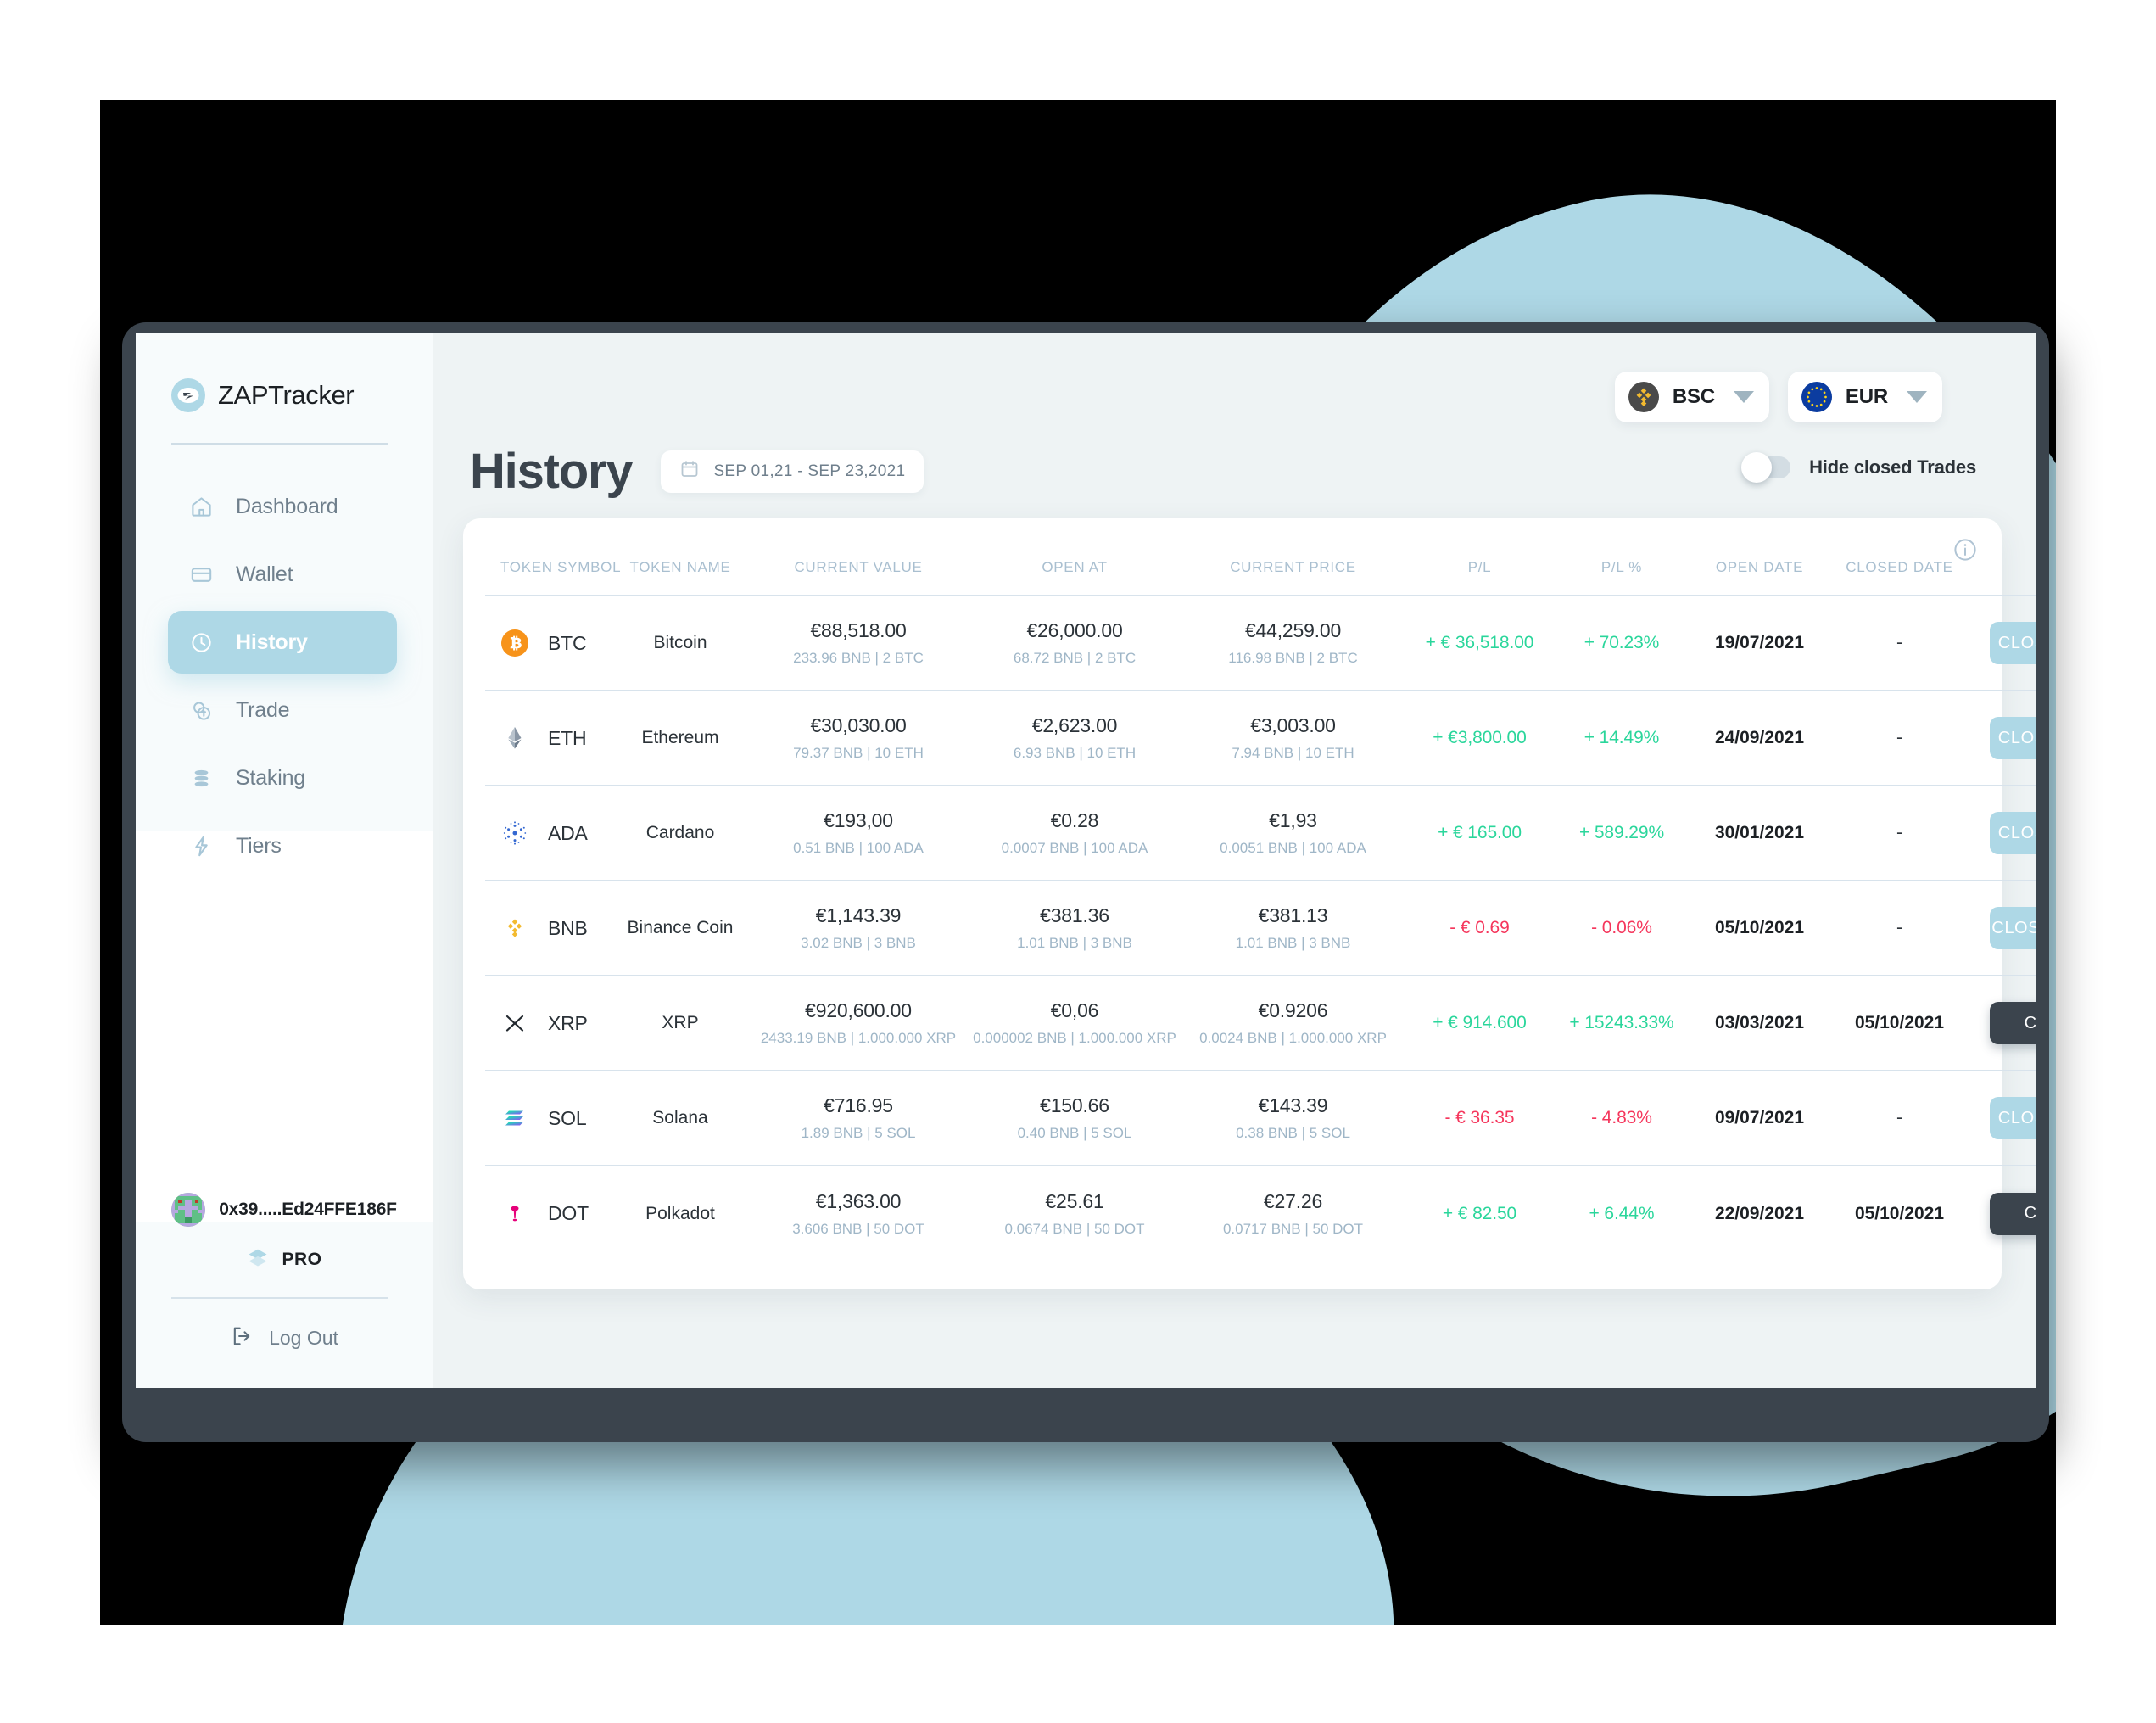 Image resolution: width=2156 pixels, height=1723 pixels. Describe the element at coordinates (302, 1259) in the screenshot. I see `tier-label: PRO` at that location.